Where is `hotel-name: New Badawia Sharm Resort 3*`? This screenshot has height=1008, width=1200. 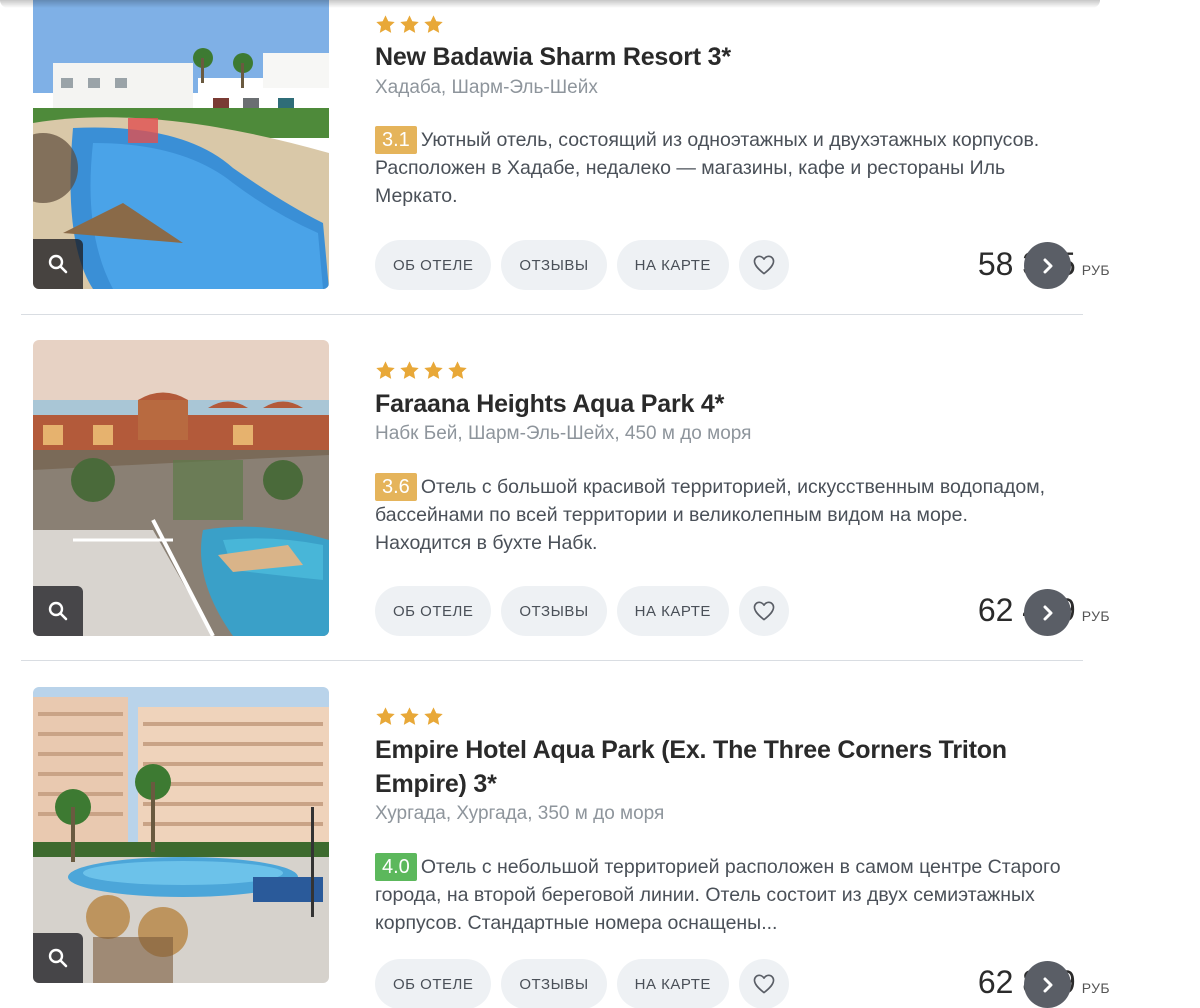
hotel-name: New Badawia Sharm Resort 3* is located at coordinates (715, 57).